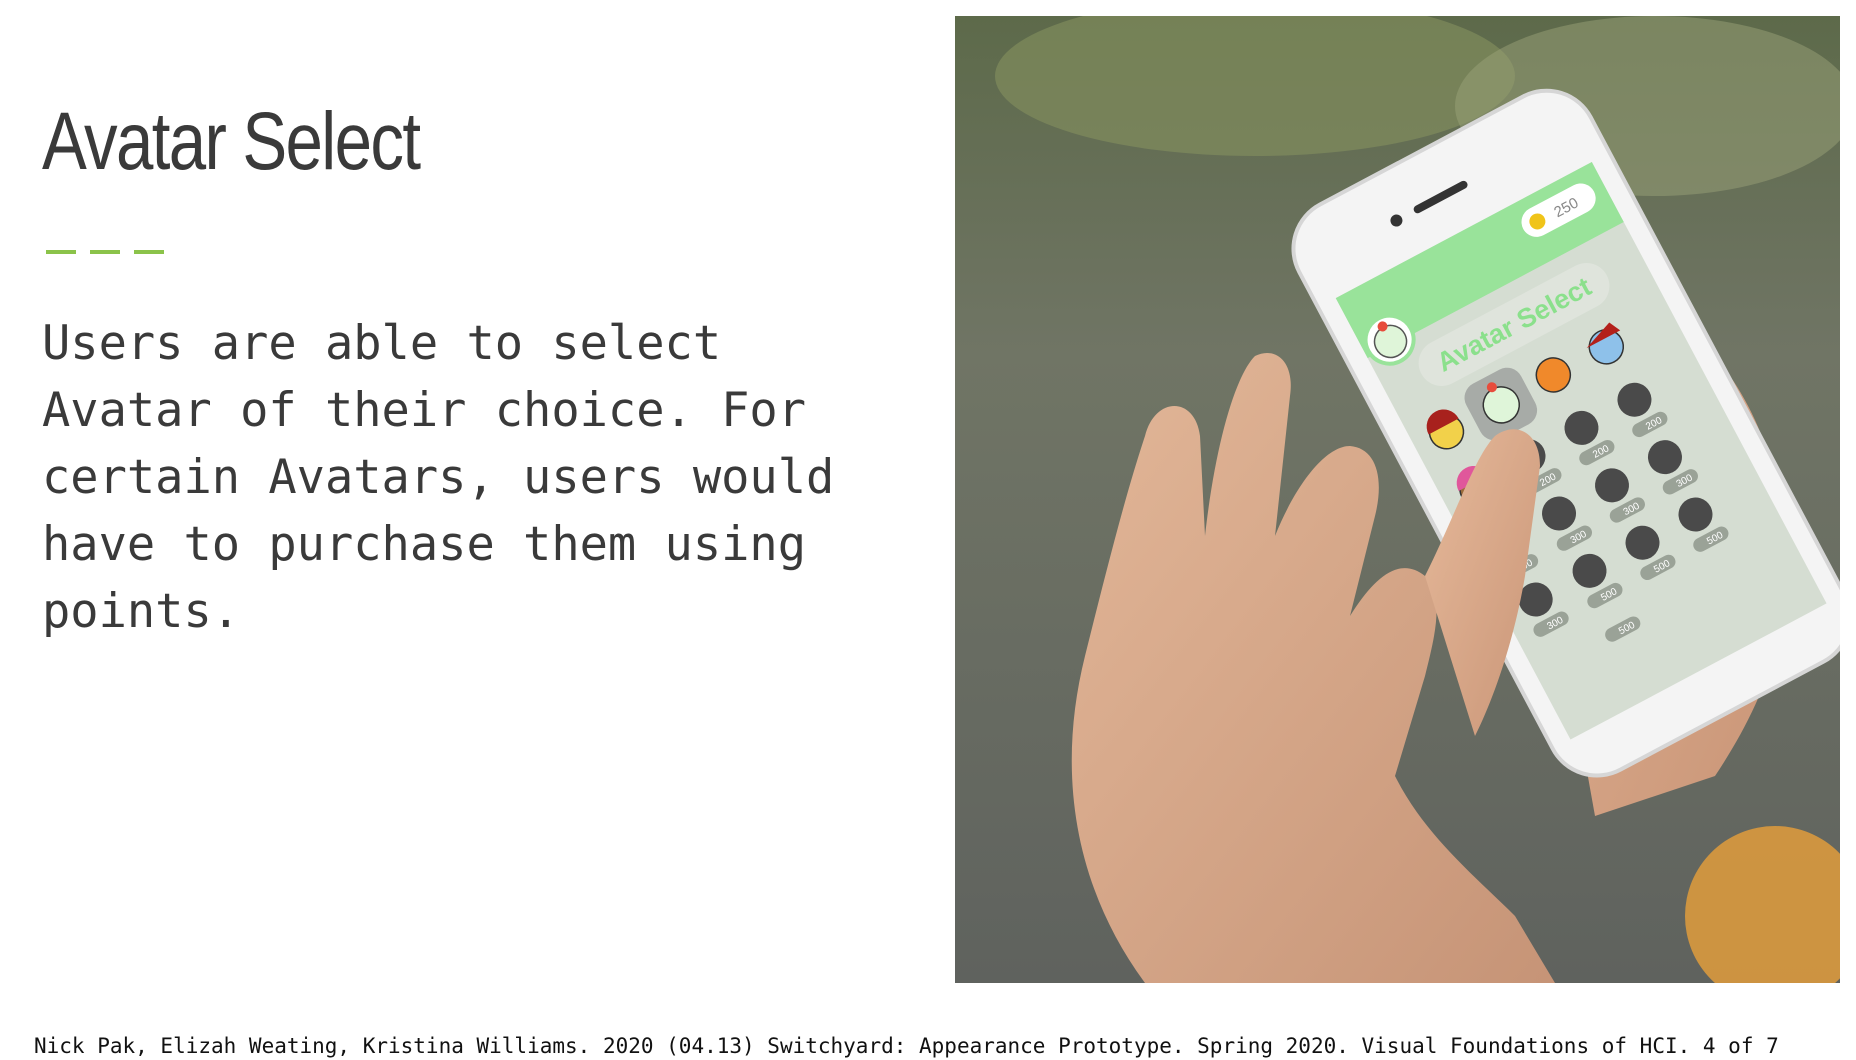  What do you see at coordinates (231, 141) in the screenshot?
I see `slide-title: Avatar Select` at bounding box center [231, 141].